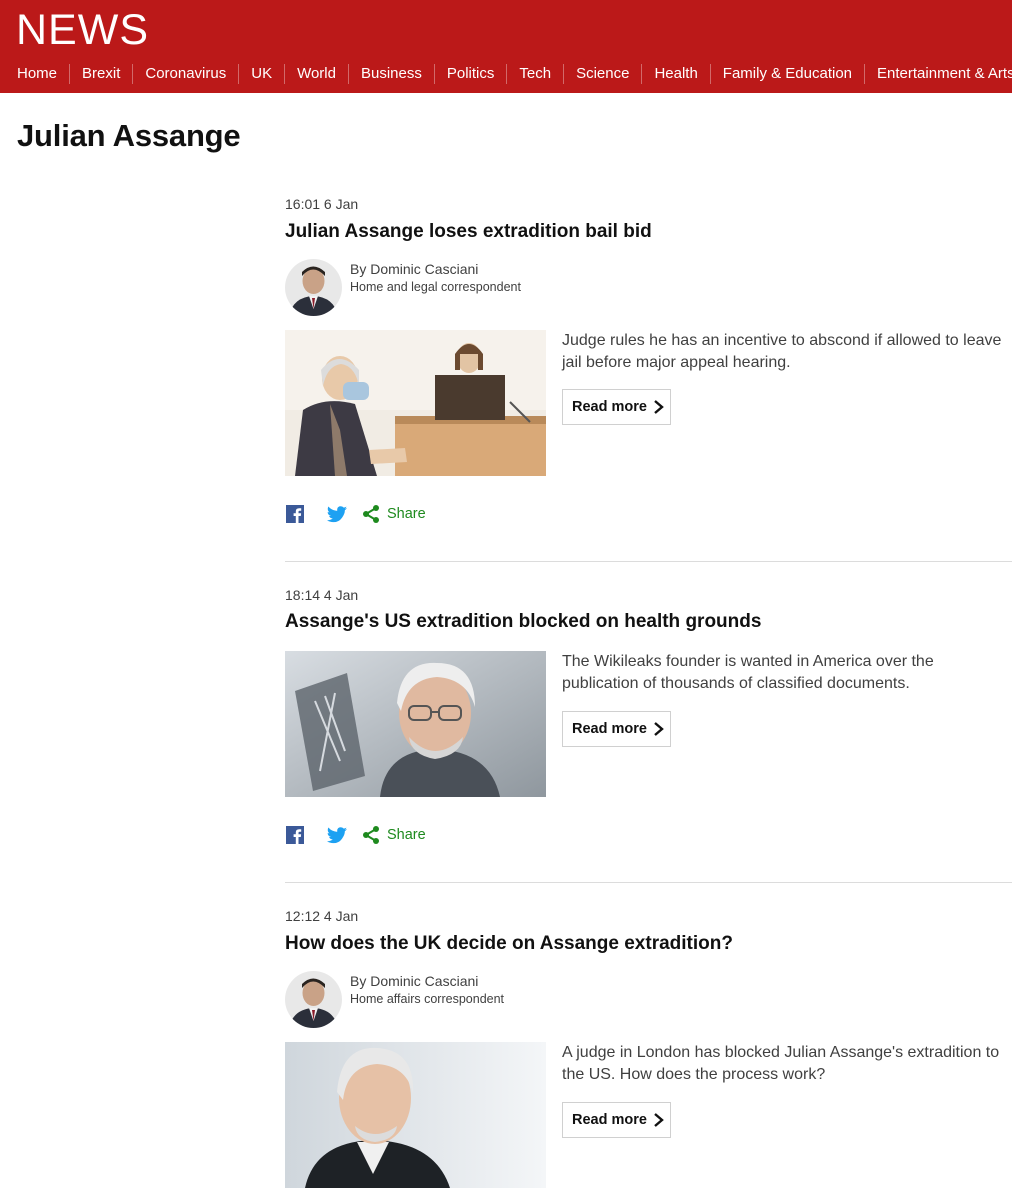 The width and height of the screenshot is (1012, 1200). Describe the element at coordinates (261, 74) in the screenshot. I see `nav-uk: UK` at that location.